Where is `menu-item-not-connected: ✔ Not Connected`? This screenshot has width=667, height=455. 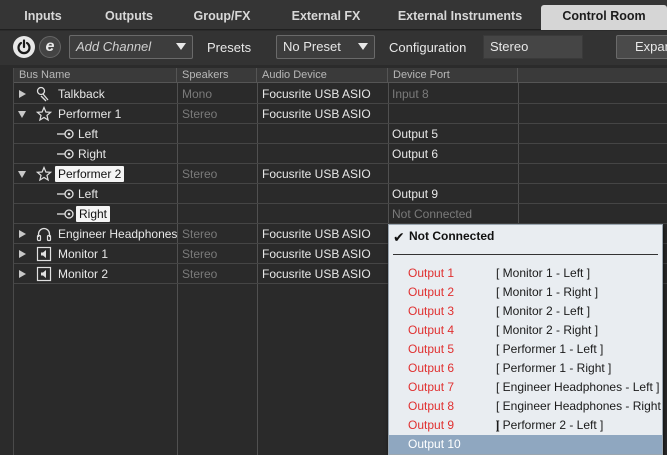
menu-item-not-connected: ✔ Not Connected is located at coordinates (525, 236).